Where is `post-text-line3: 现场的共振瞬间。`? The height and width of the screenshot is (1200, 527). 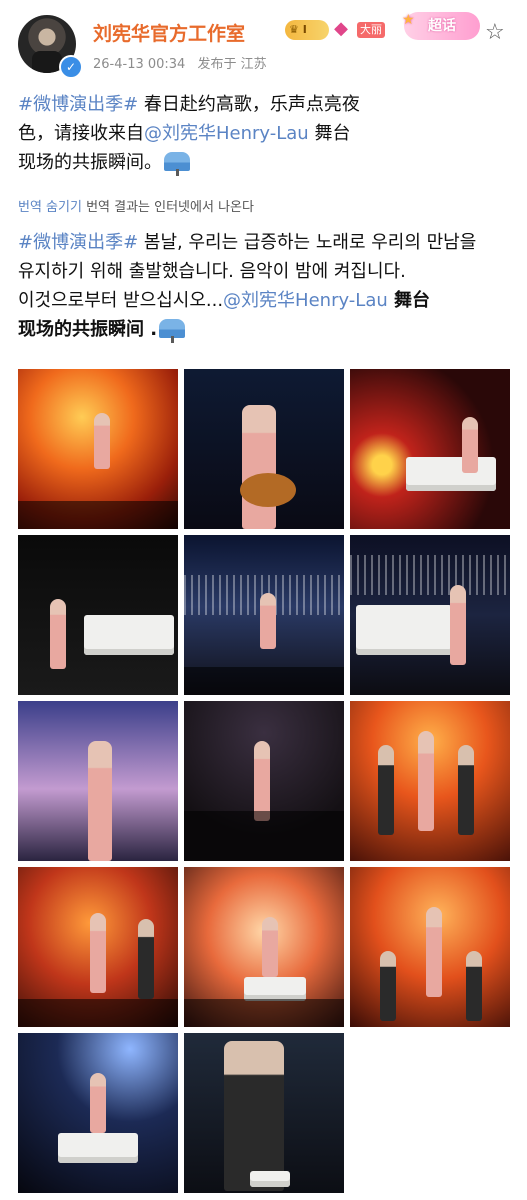
post-text-line3: 现场的共振瞬间。 is located at coordinates (90, 162).